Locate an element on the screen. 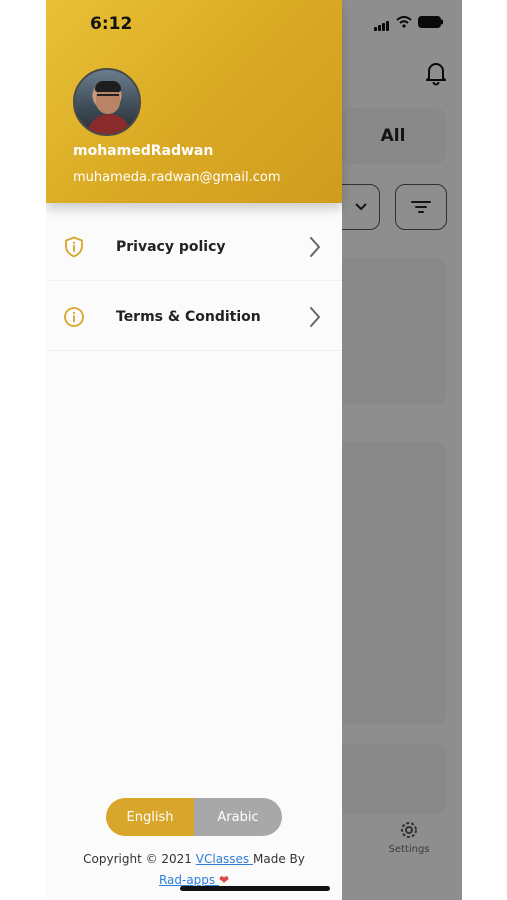 This screenshot has height=900, width=507. status-time: 6:12 is located at coordinates (111, 24).